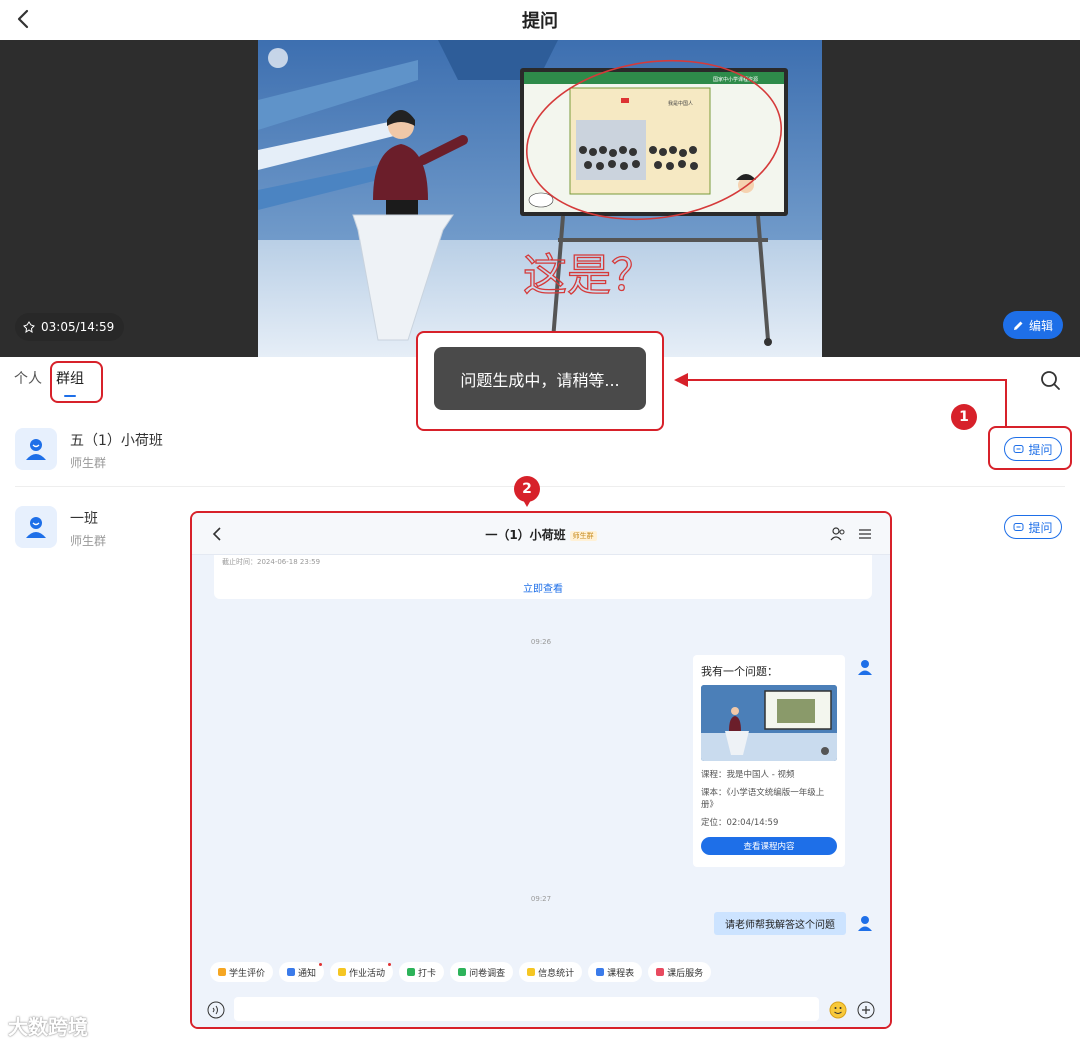  I want to click on chat-header: 一（1）小荷班 师生群, so click(541, 534).